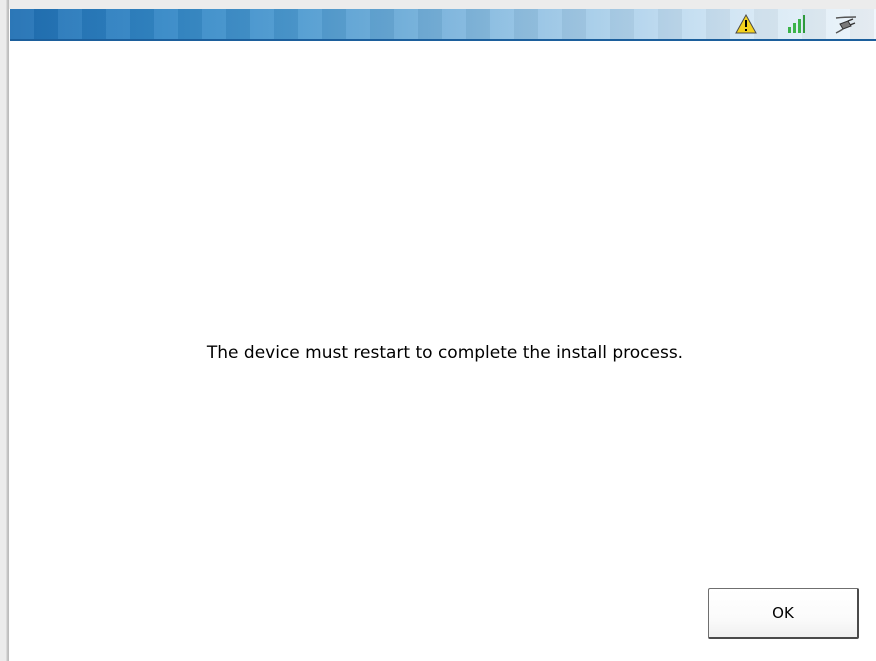  I want to click on ok-button-label: OK, so click(783, 613).